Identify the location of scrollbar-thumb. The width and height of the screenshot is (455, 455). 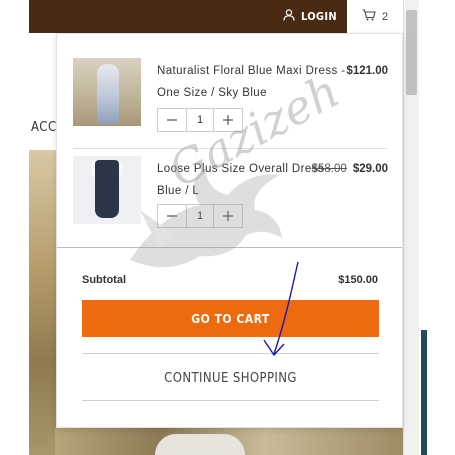
(411, 52).